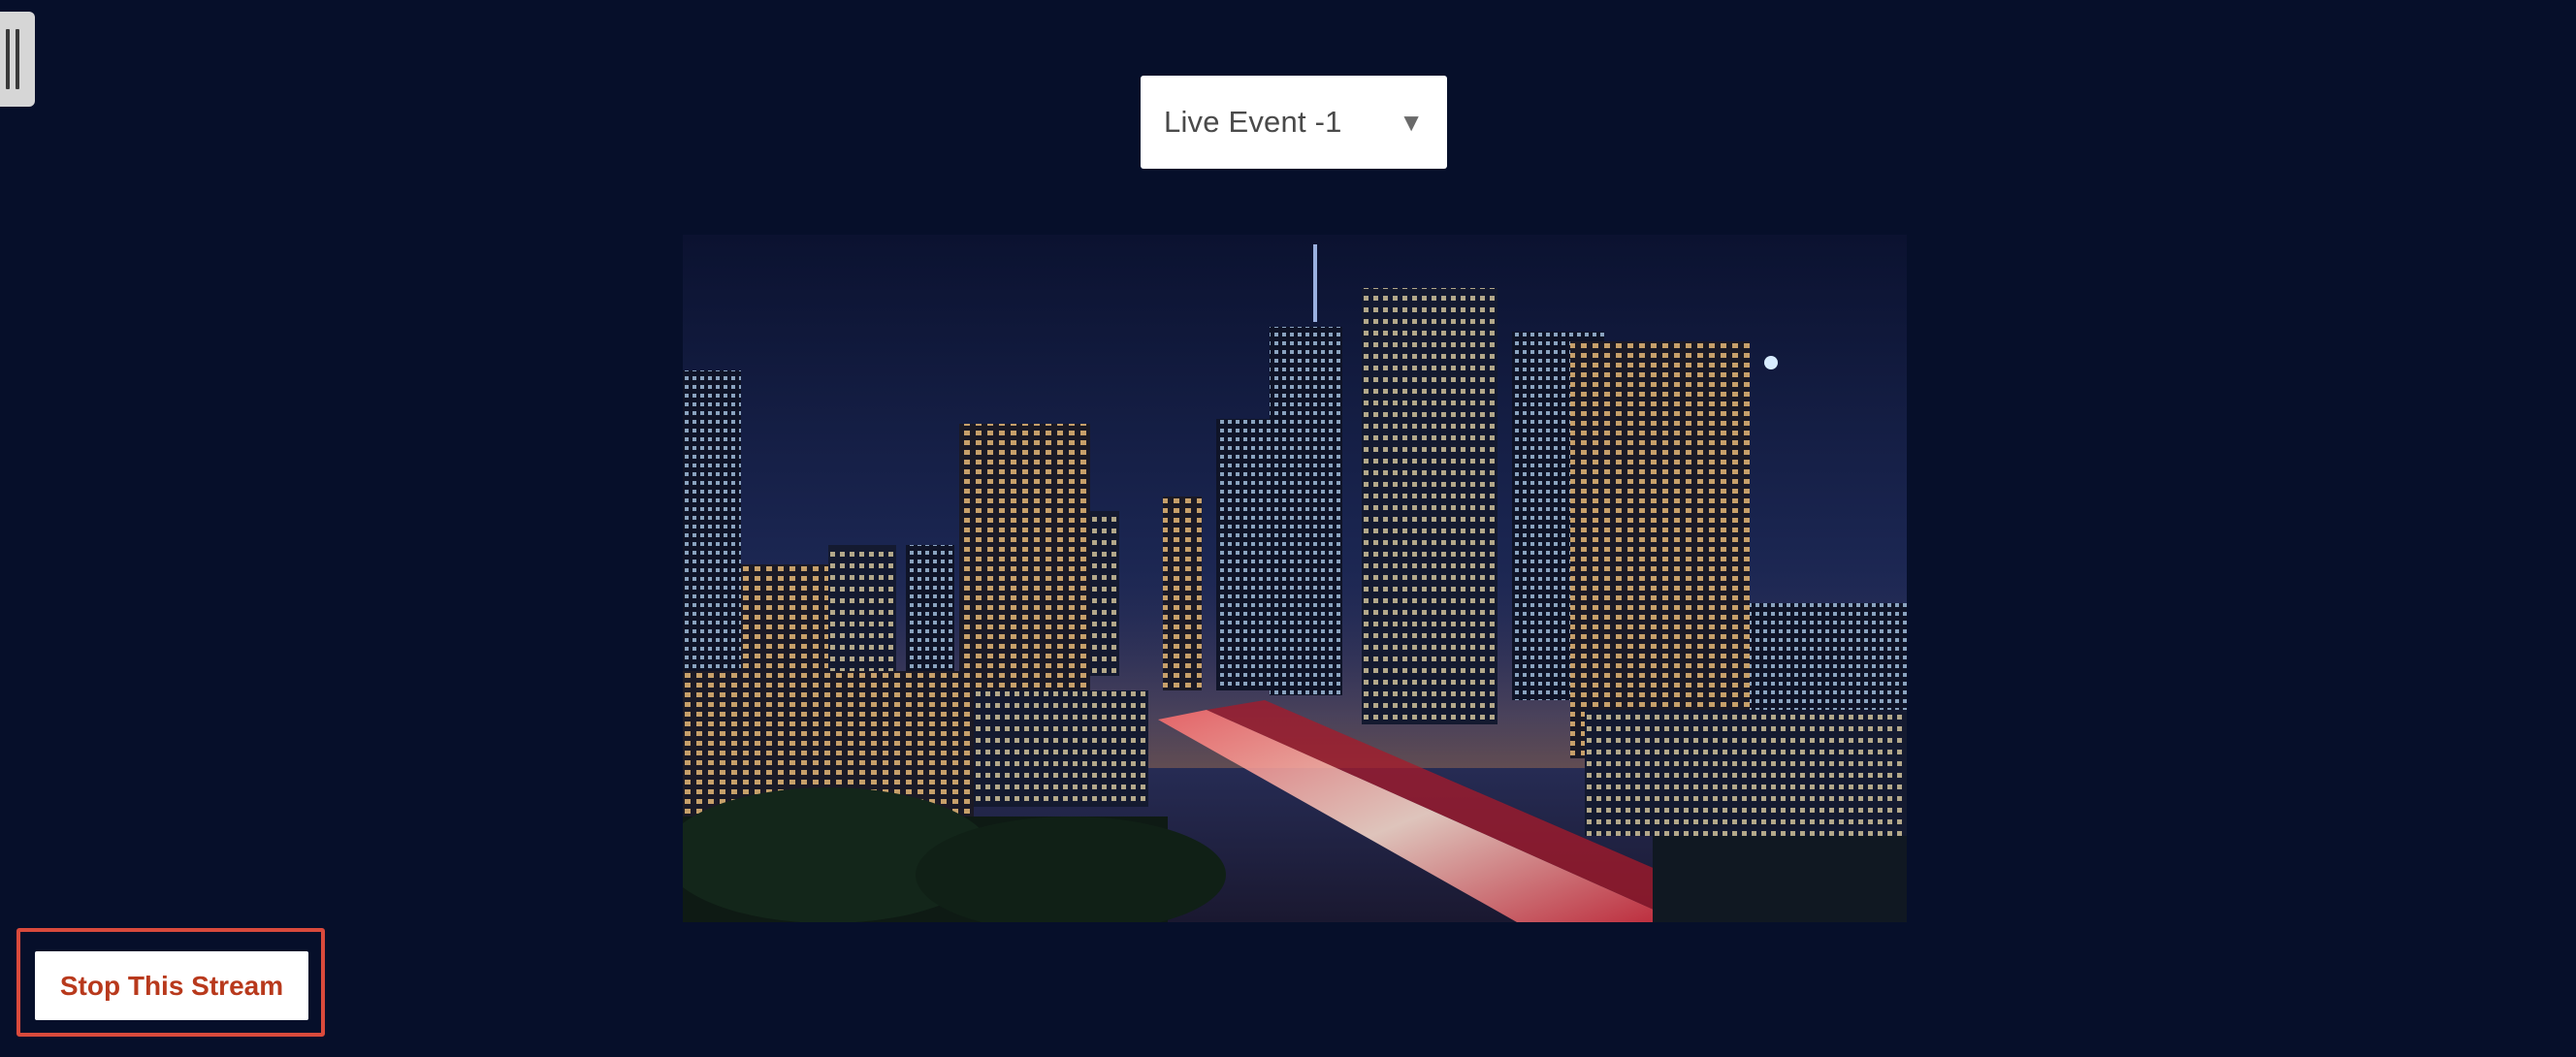 This screenshot has width=2576, height=1057. What do you see at coordinates (1411, 123) in the screenshot?
I see `triangle-down-icon: ▼` at bounding box center [1411, 123].